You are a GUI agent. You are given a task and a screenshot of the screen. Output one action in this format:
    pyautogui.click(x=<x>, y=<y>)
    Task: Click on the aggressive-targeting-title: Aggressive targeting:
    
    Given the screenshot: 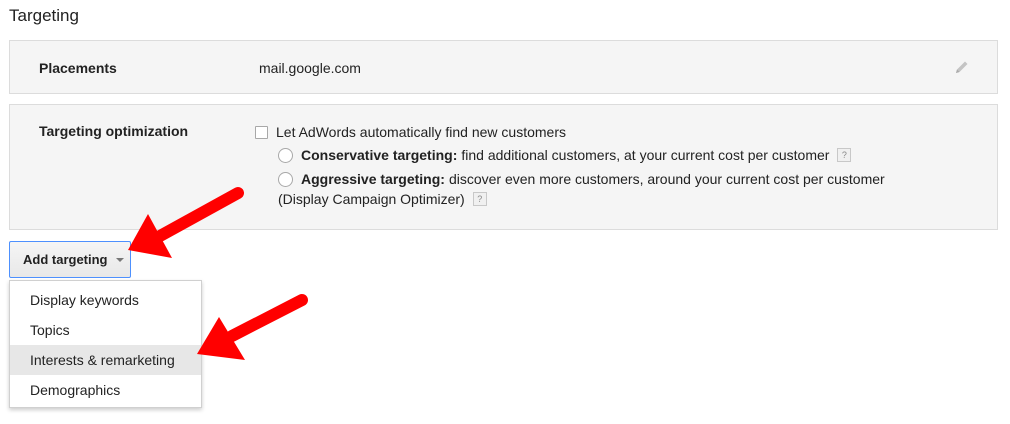 What is the action you would take?
    pyautogui.click(x=373, y=179)
    